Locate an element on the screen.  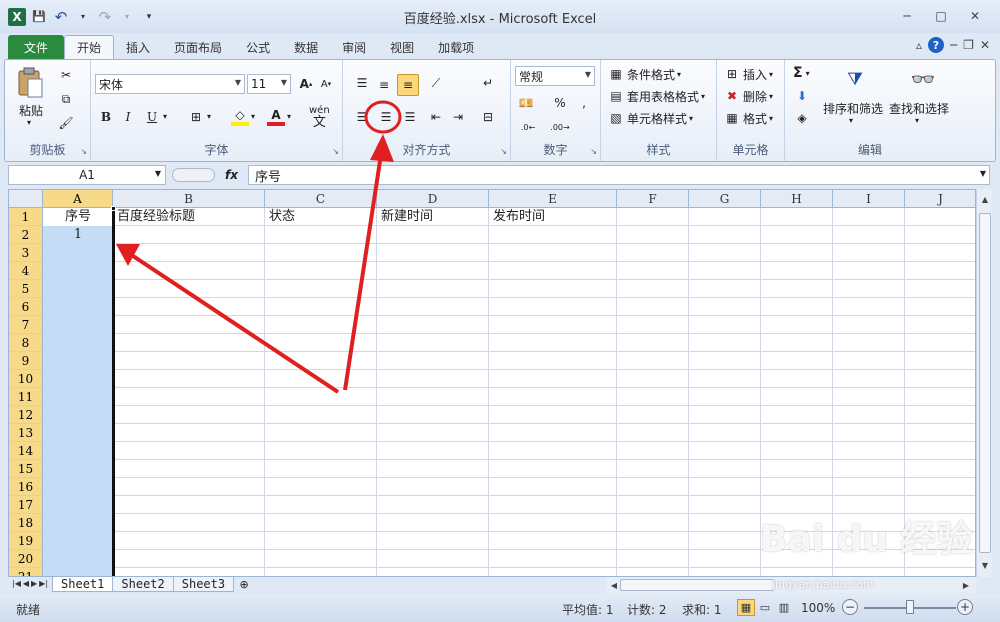
row-header-5: 5 is located at coordinates (26, 289).